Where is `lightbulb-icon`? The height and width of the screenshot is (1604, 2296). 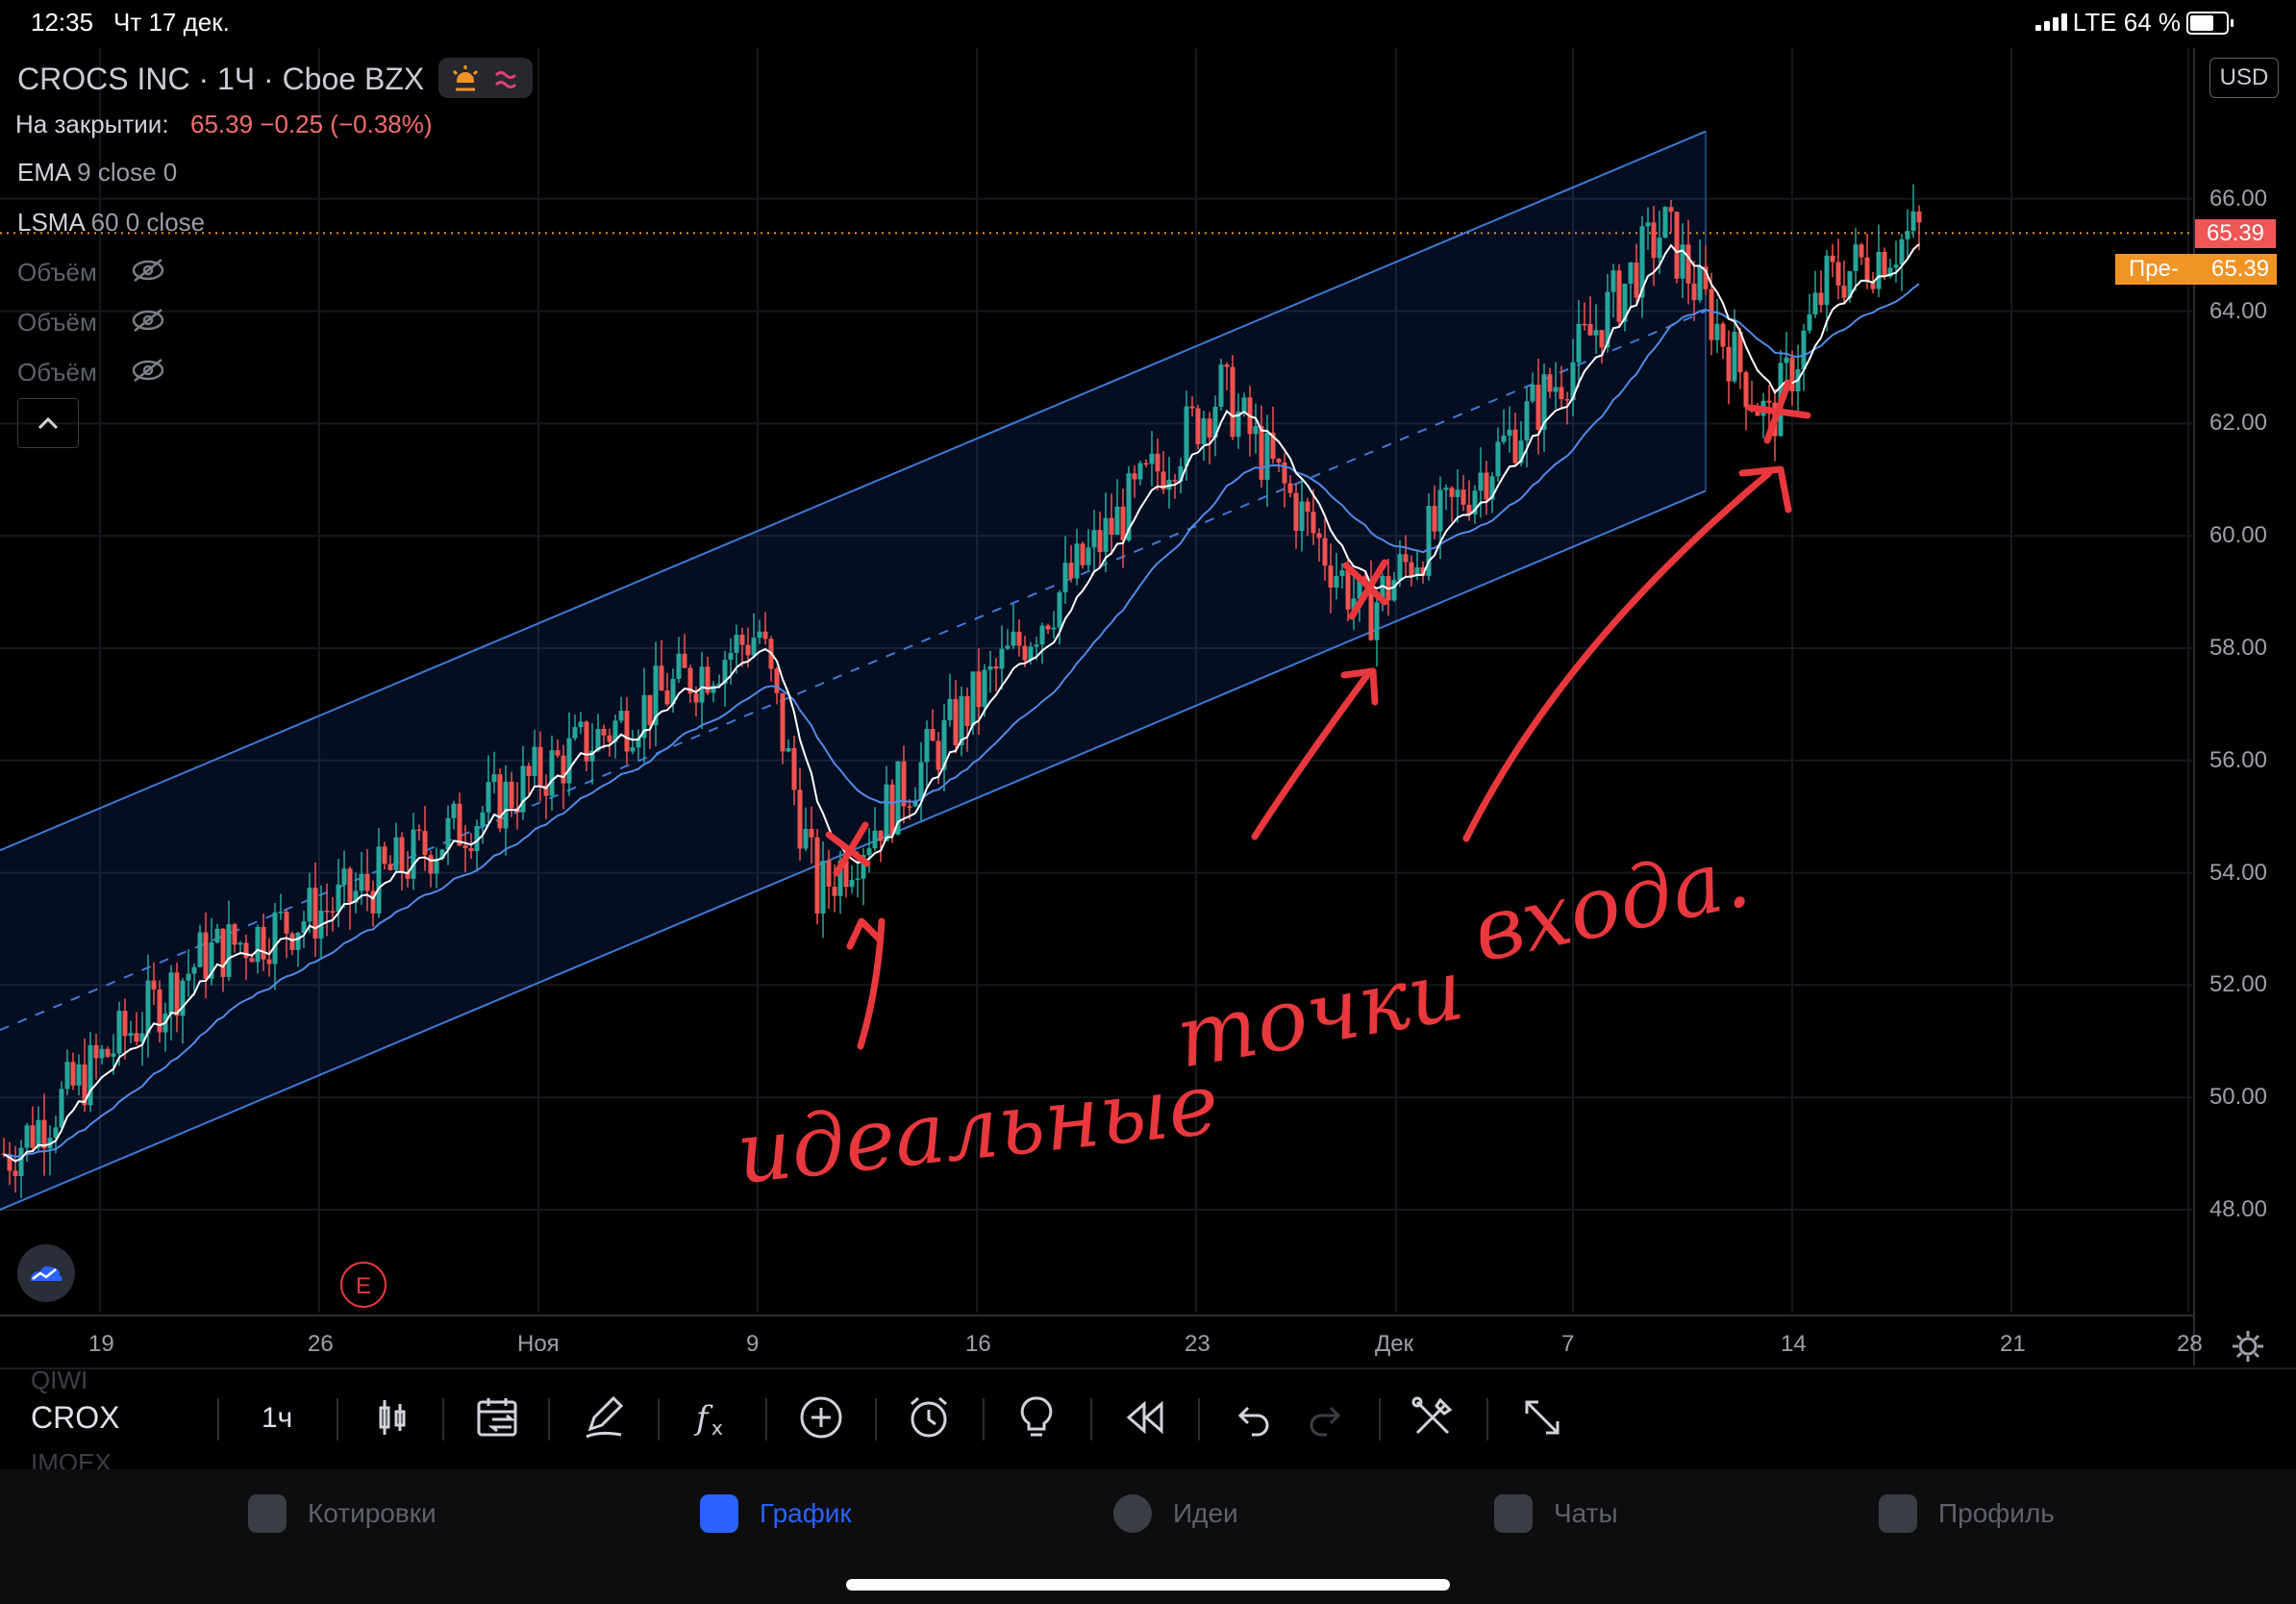
lightbulb-icon is located at coordinates (1036, 1417).